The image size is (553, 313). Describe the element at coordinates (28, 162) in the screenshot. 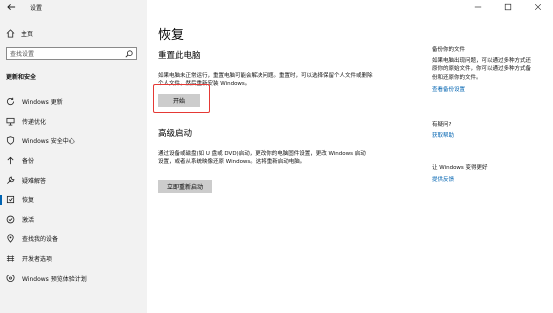

I see `sidebar-item-label: 备份` at that location.